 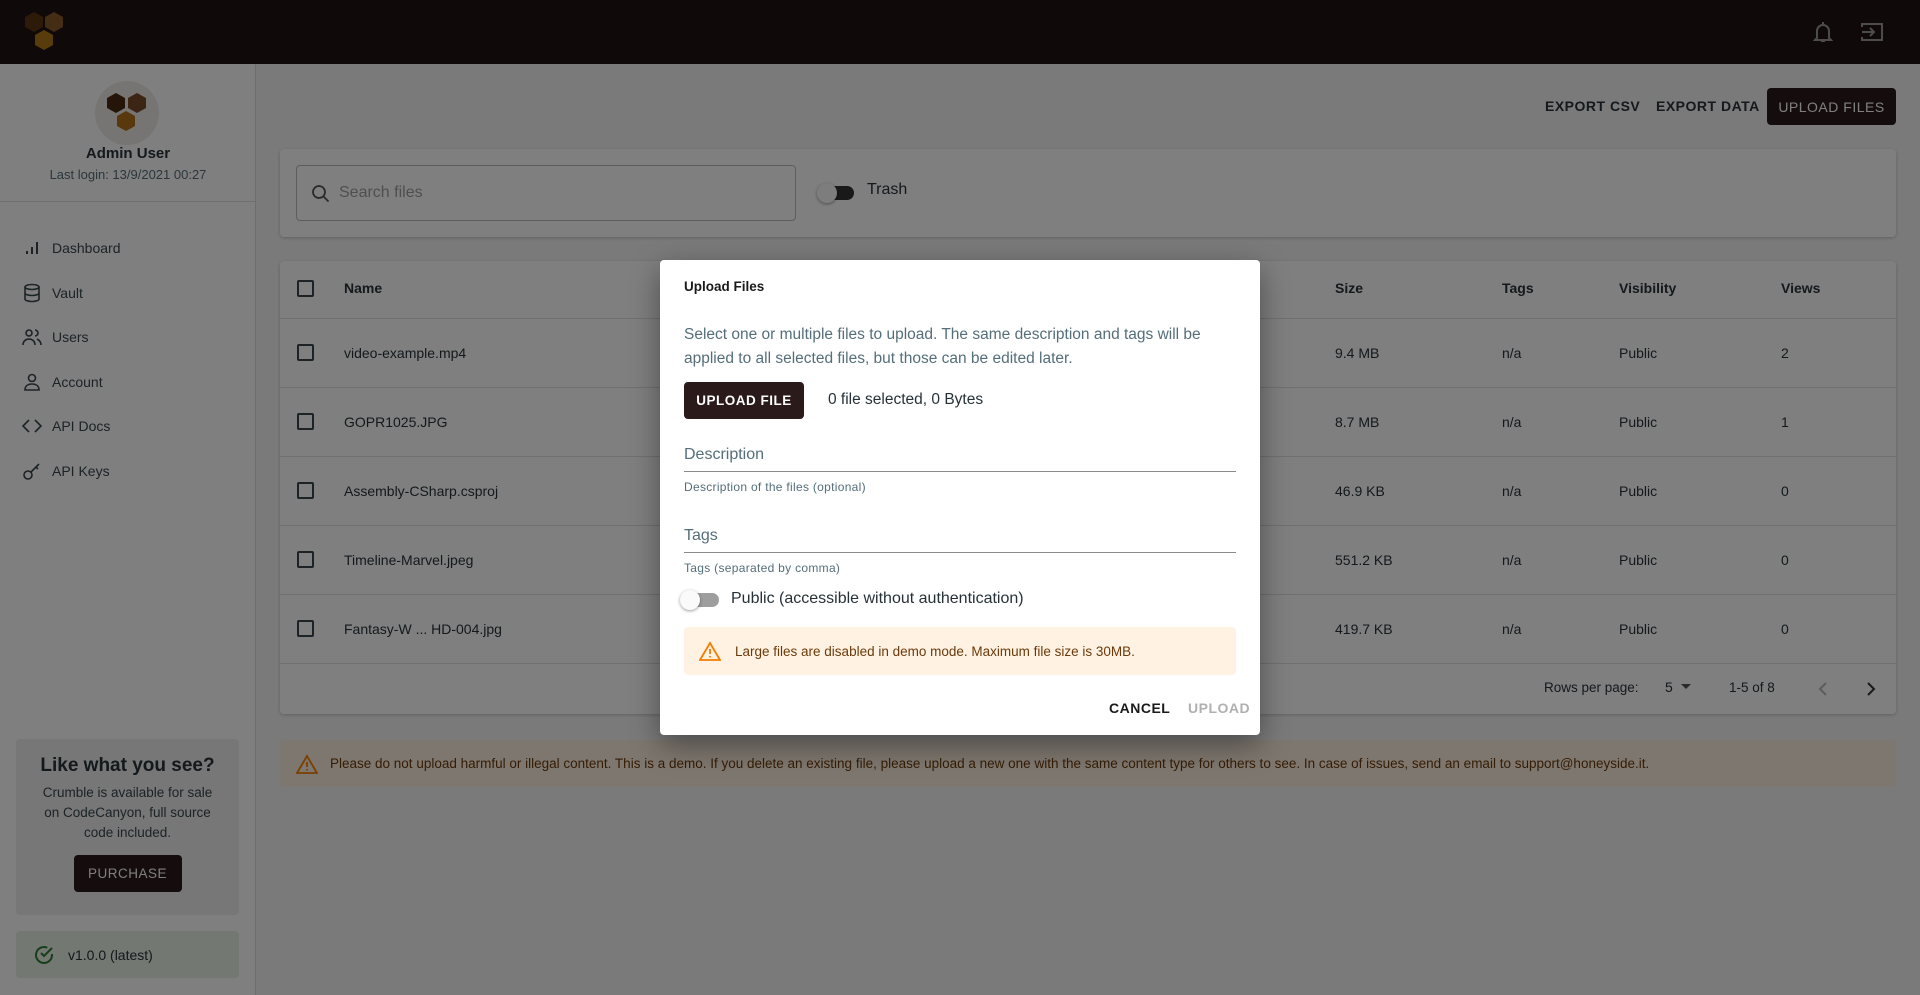 I want to click on upload-file-button: UPLOAD FILE, so click(x=744, y=400).